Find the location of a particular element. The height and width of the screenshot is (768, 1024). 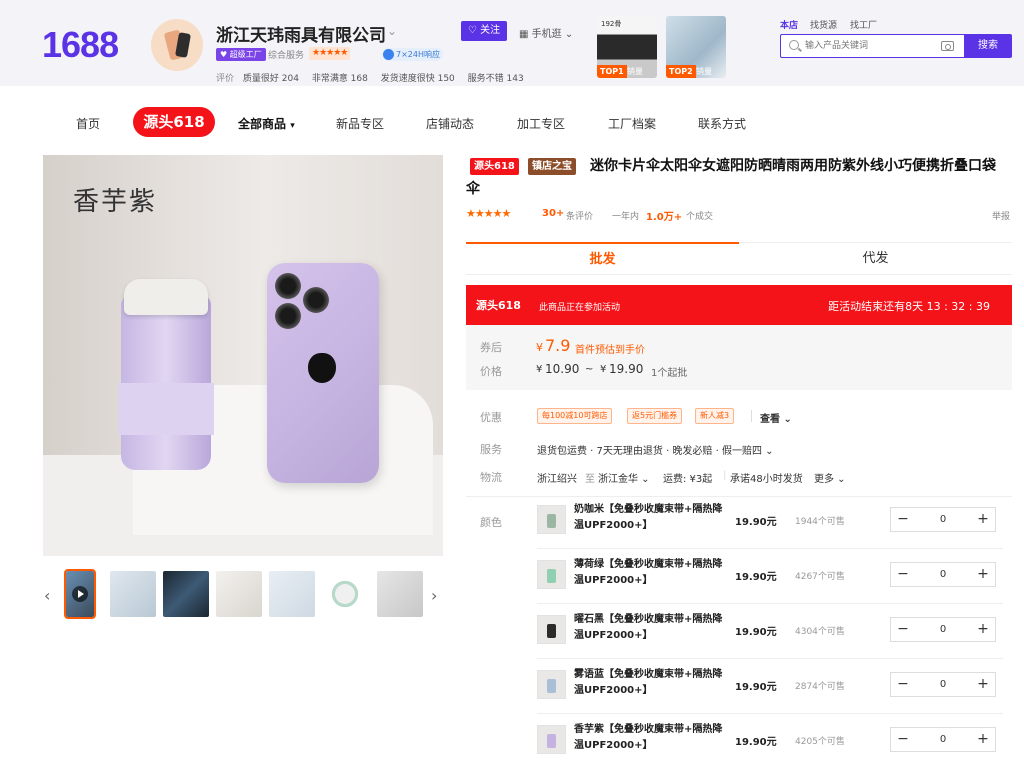

mobile-label: 手机逛 is located at coordinates (546, 34).